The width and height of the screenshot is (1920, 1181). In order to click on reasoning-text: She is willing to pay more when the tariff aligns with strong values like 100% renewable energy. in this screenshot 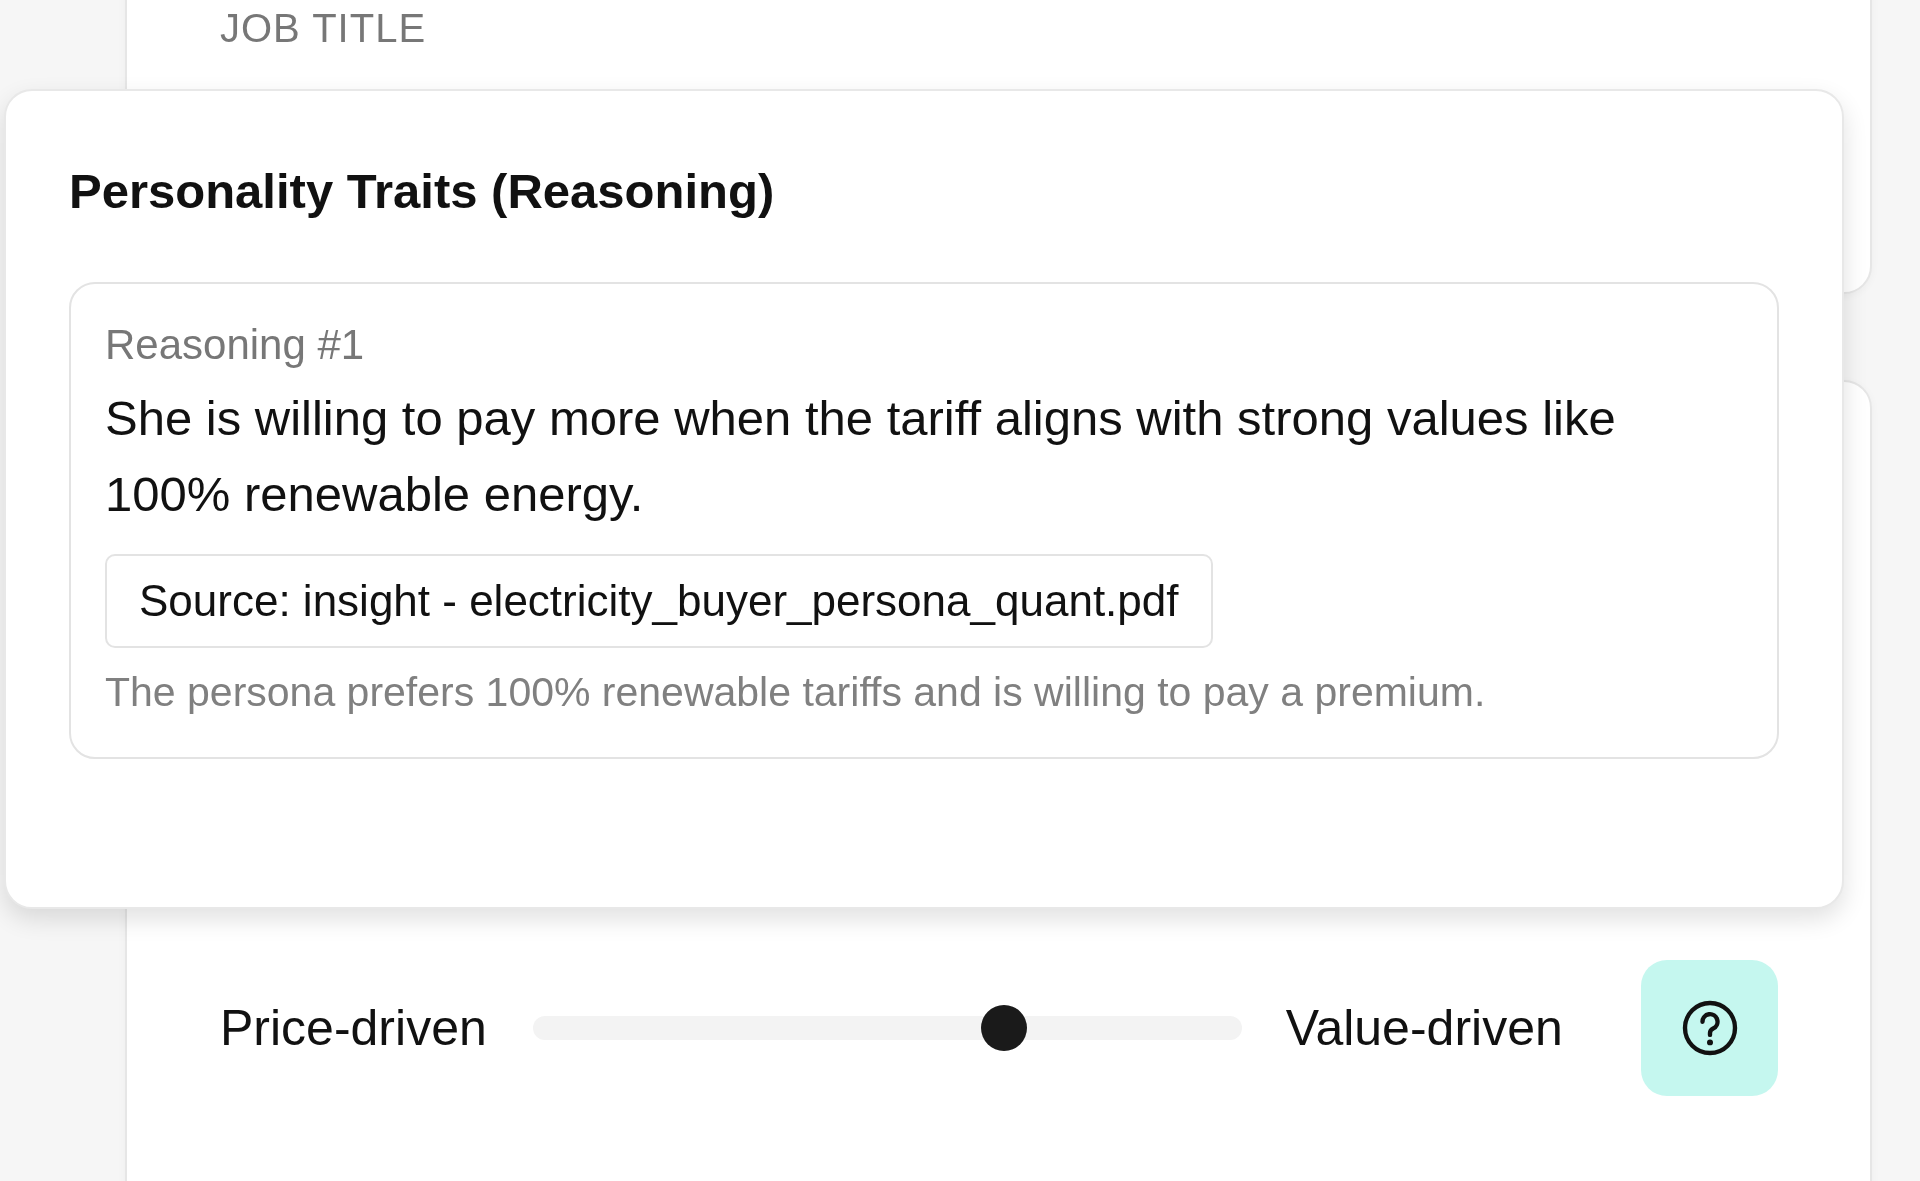, I will do `click(861, 457)`.